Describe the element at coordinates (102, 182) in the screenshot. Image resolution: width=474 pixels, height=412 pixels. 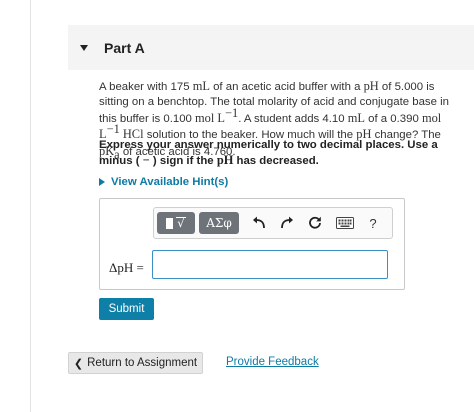
I see `triangle-right-icon` at that location.